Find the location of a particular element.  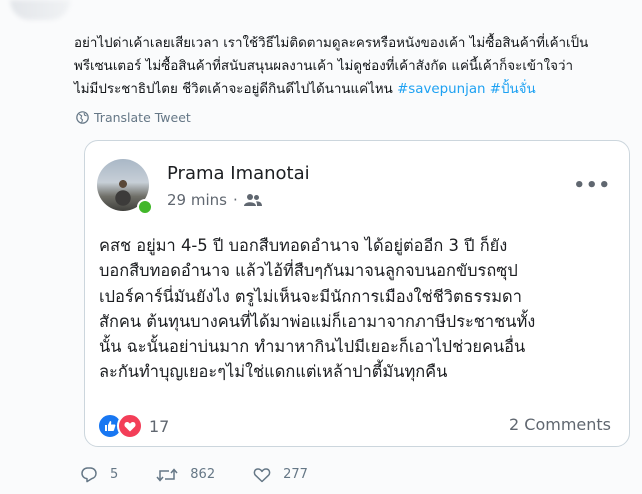

comments-link: 2 Comments is located at coordinates (560, 424).